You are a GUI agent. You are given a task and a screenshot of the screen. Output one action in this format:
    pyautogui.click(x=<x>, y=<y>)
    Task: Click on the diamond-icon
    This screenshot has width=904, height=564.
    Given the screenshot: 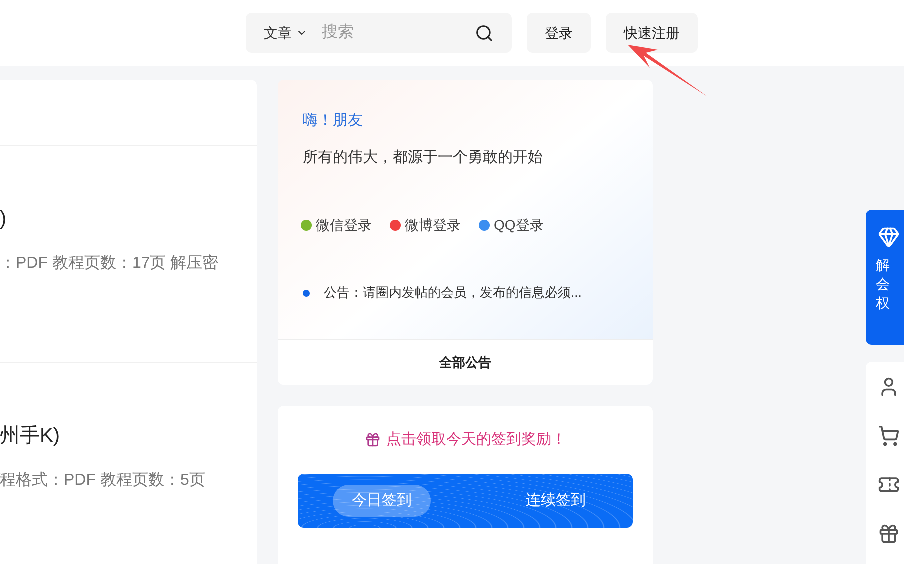 What is the action you would take?
    pyautogui.click(x=889, y=237)
    